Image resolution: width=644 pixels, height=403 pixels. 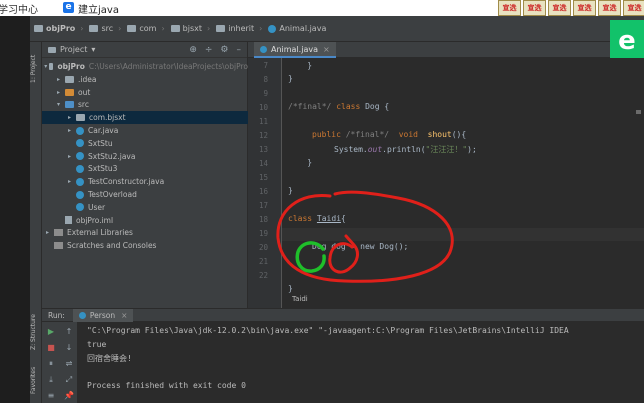 What do you see at coordinates (105, 28) in the screenshot?
I see `breadcrumb-src: src ›` at bounding box center [105, 28].